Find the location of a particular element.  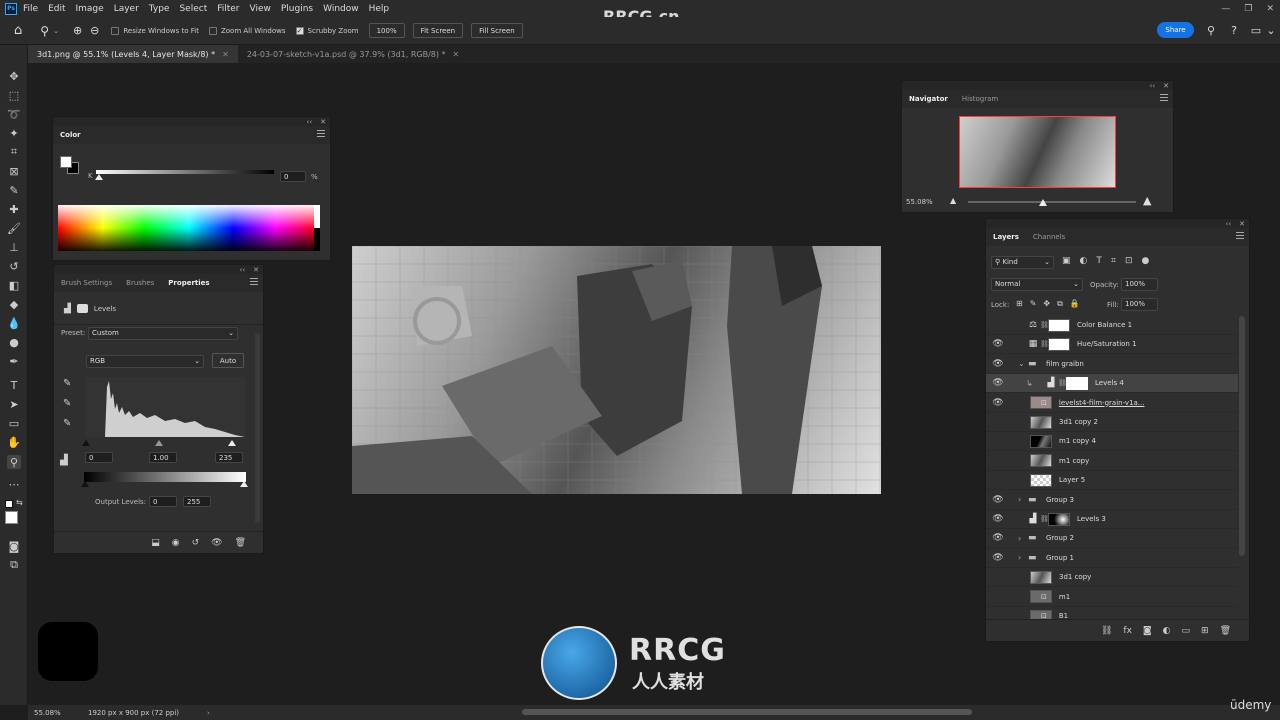

foreground-color-swatch is located at coordinates (66, 162).